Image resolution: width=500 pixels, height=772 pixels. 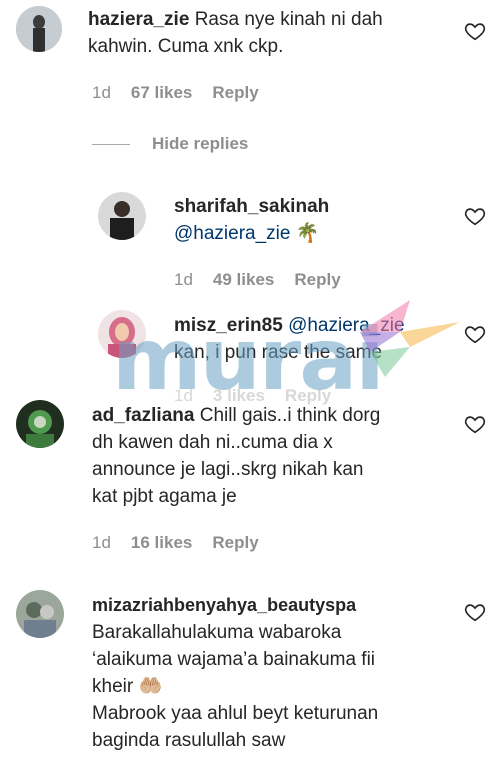 What do you see at coordinates (111, 144) in the screenshot?
I see `divider` at bounding box center [111, 144].